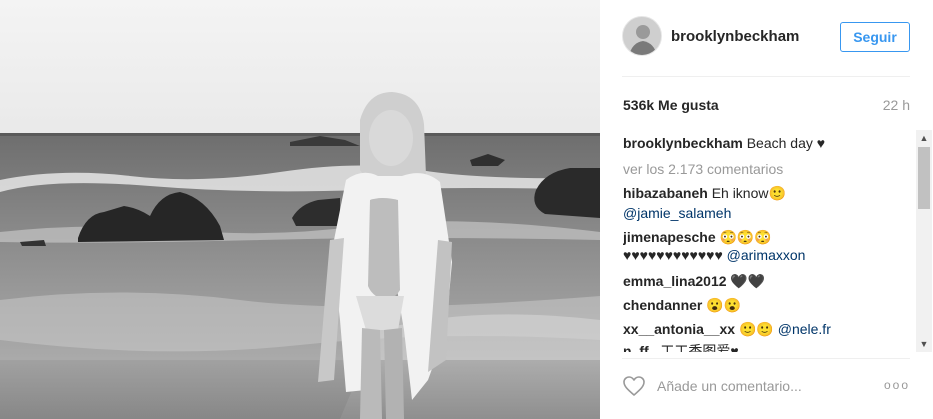 This screenshot has width=933, height=419. I want to click on list-item: jimenapesche 😳😳😳, so click(697, 237).